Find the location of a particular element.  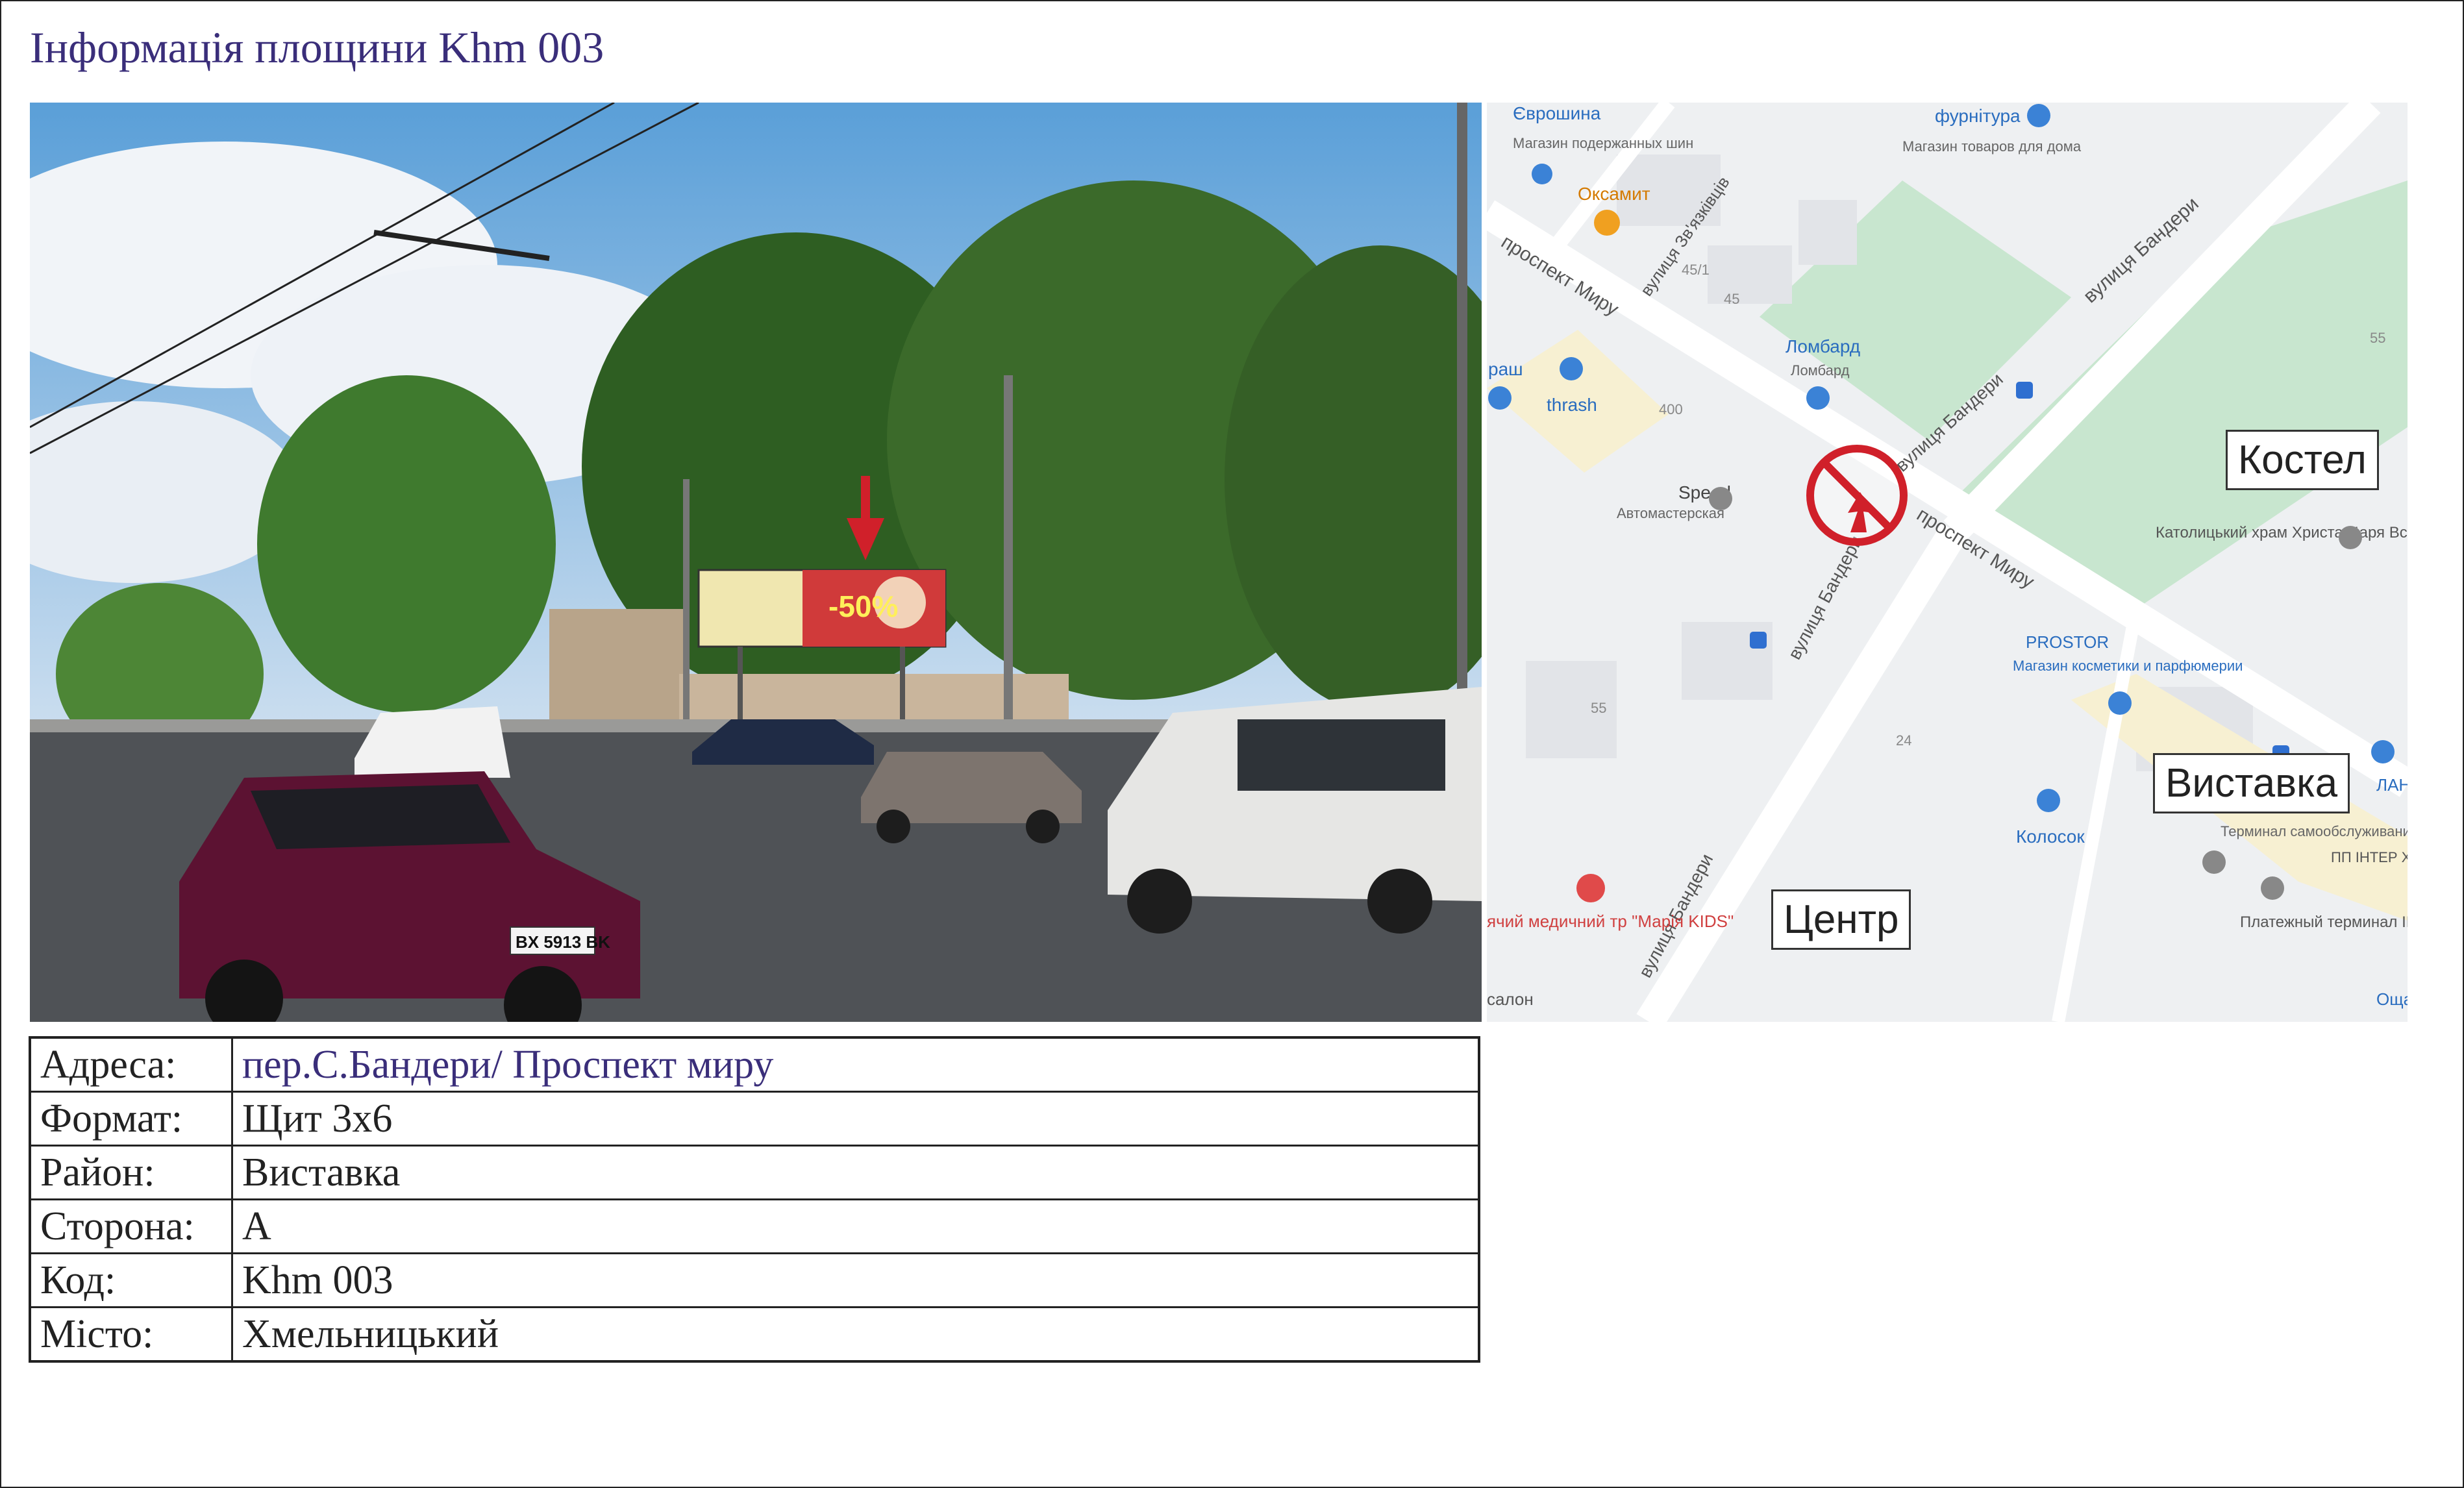

poi-label: Оща is located at coordinates (2392, 999).